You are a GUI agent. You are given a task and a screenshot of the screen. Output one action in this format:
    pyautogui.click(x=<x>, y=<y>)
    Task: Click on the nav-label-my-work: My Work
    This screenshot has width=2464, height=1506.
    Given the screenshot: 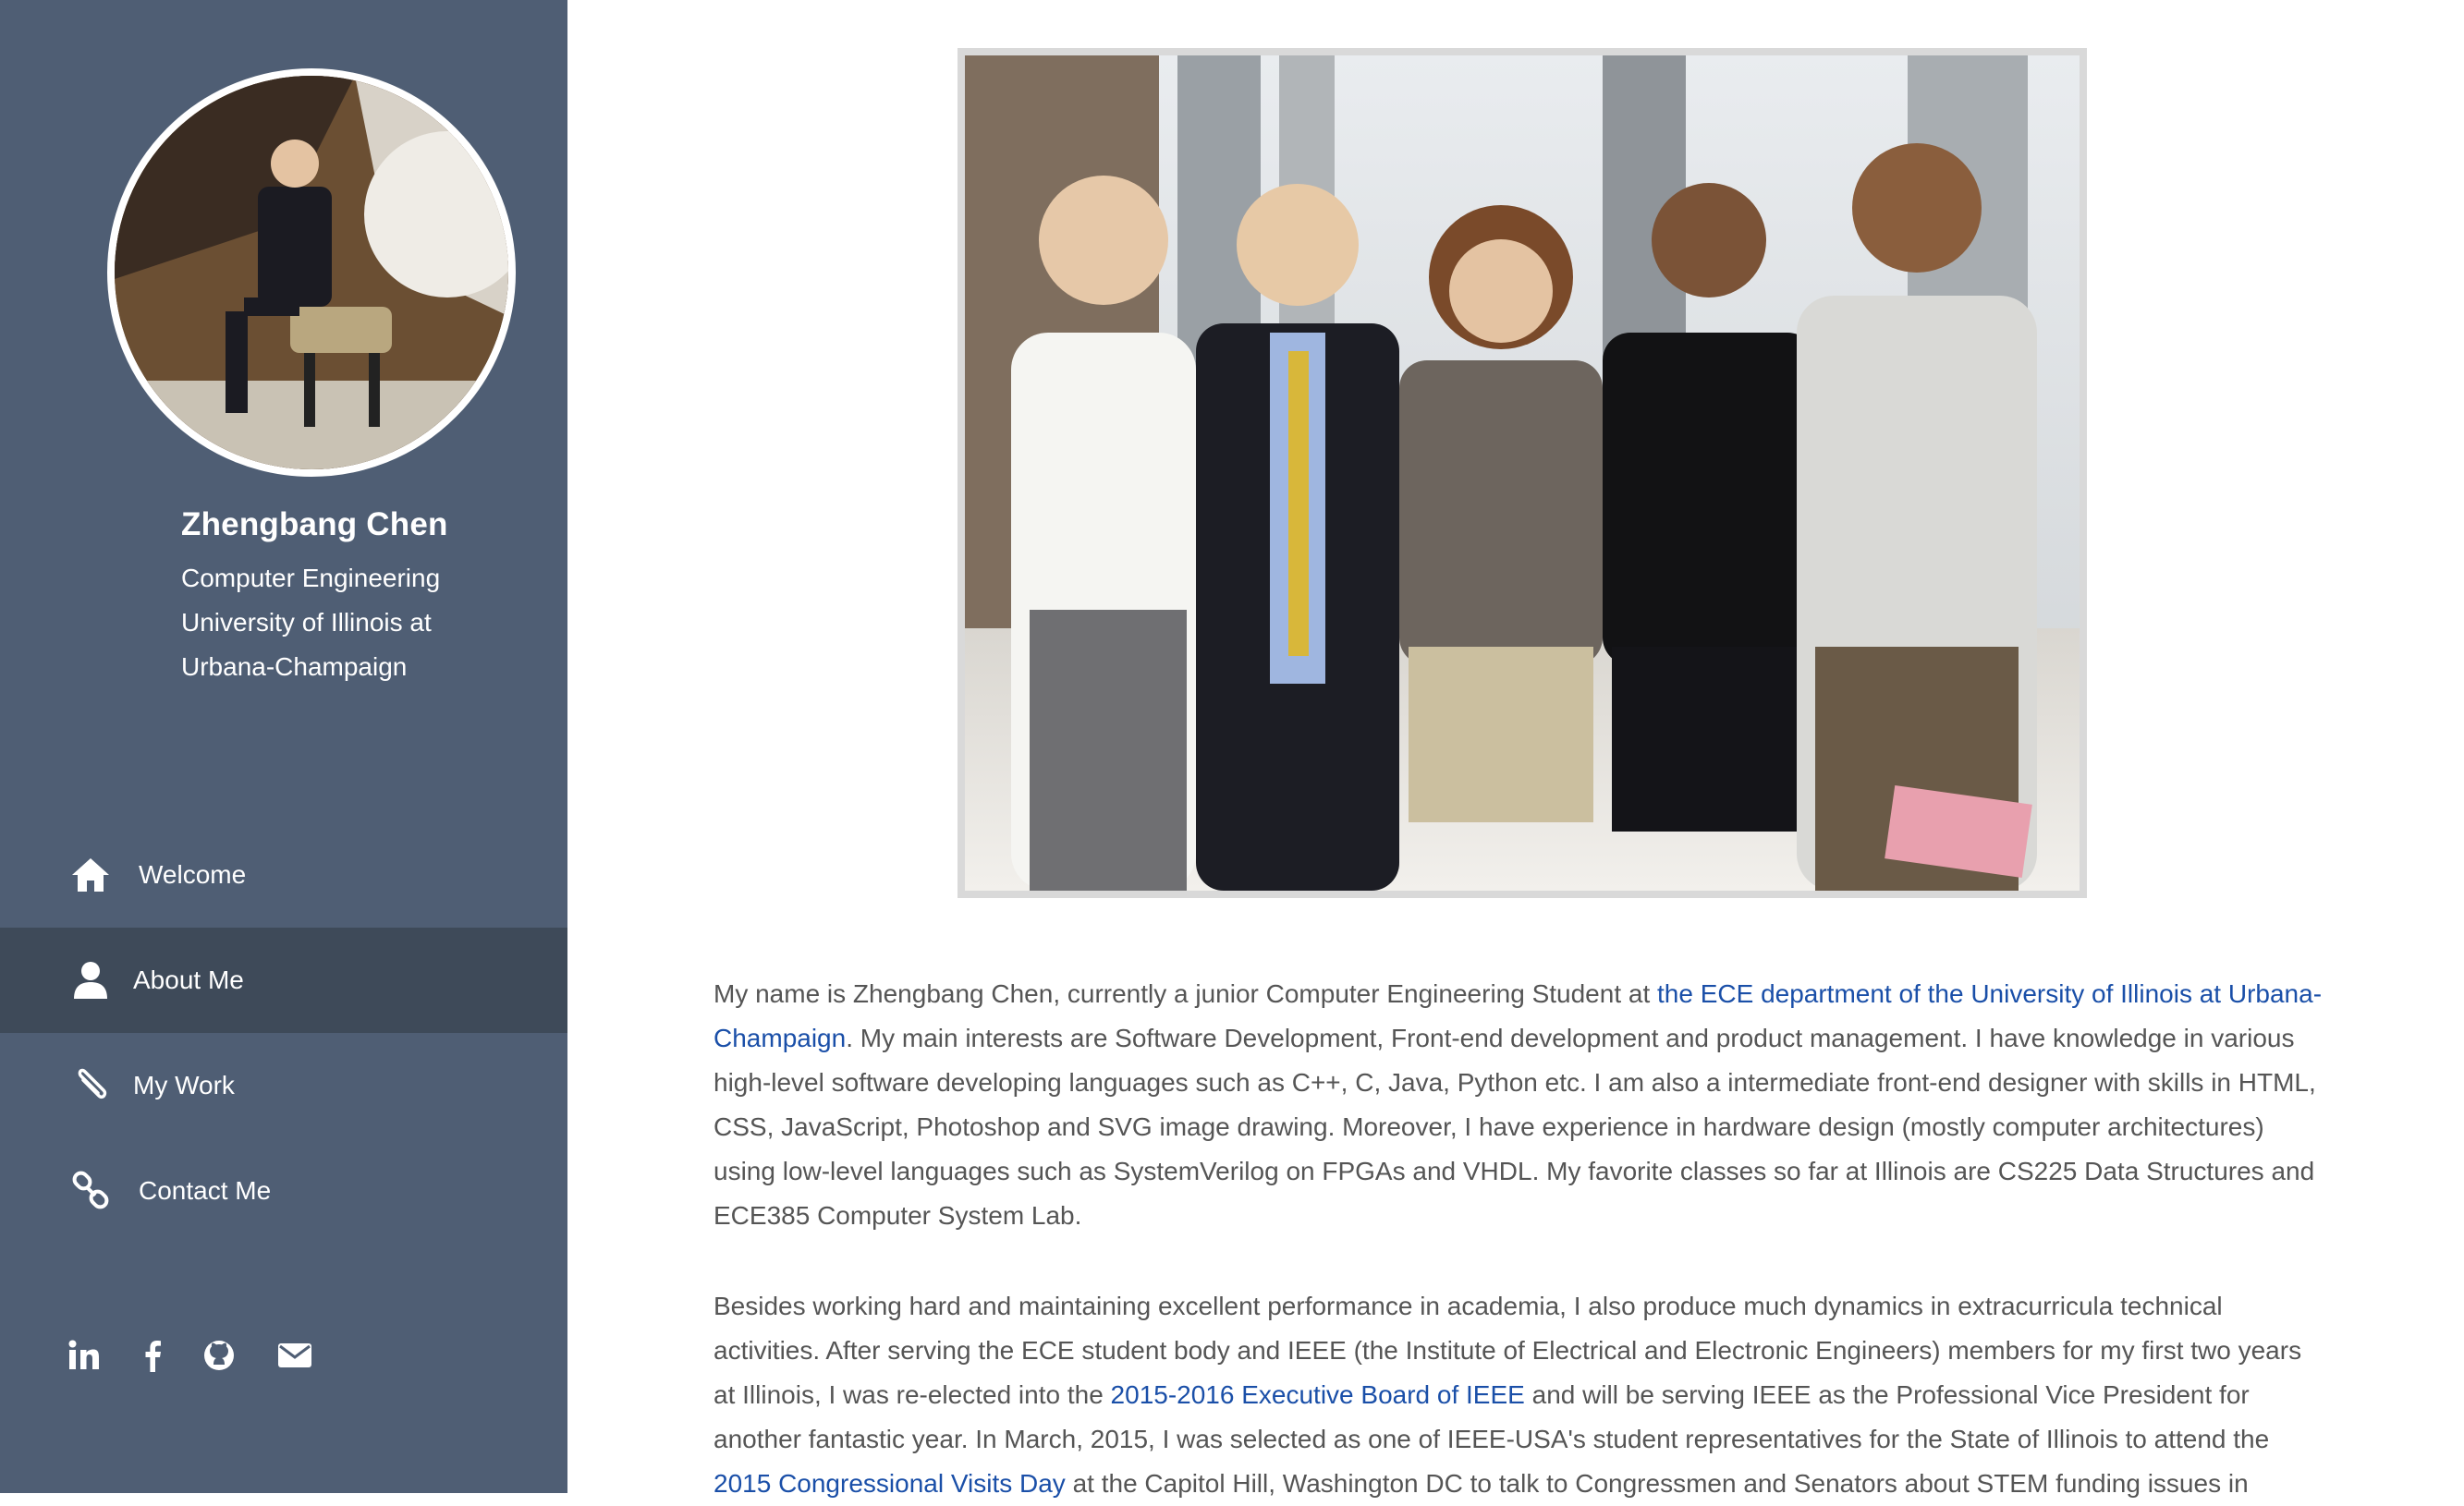 What is the action you would take?
    pyautogui.click(x=184, y=1085)
    